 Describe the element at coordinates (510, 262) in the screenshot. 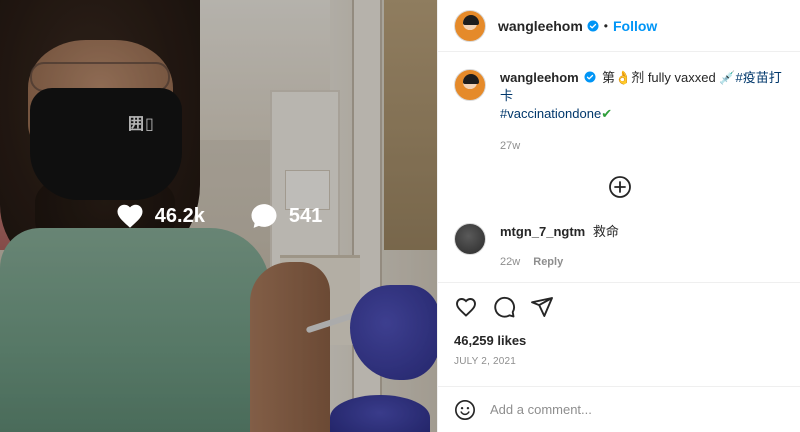

I see `comment-time: 22w` at that location.